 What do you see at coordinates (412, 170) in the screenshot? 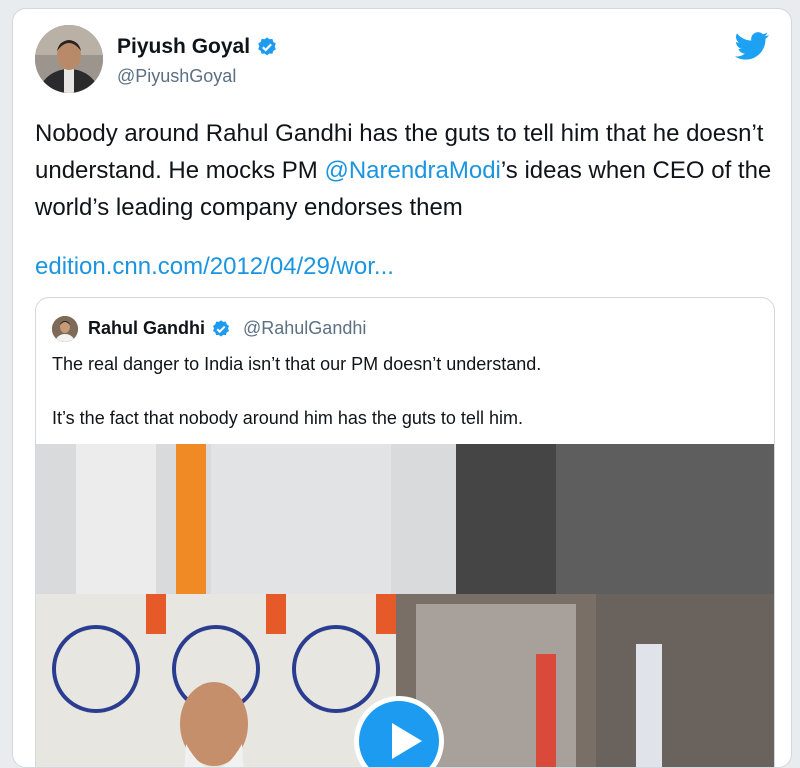
I see `mention-link: @NarendraModi` at bounding box center [412, 170].